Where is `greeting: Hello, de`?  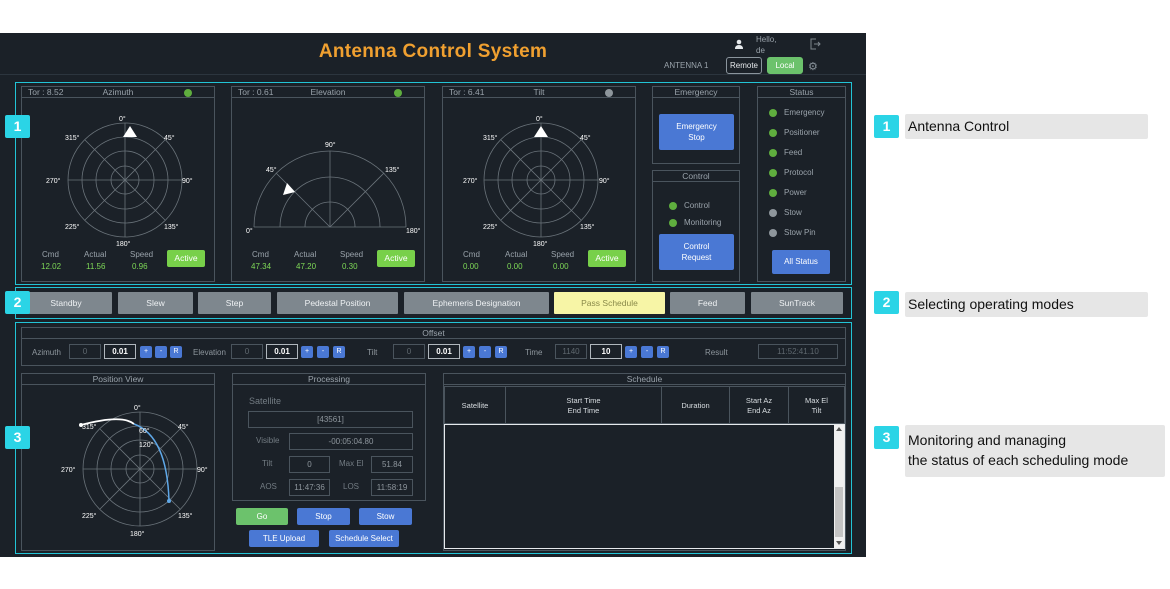 greeting: Hello, de is located at coordinates (766, 45).